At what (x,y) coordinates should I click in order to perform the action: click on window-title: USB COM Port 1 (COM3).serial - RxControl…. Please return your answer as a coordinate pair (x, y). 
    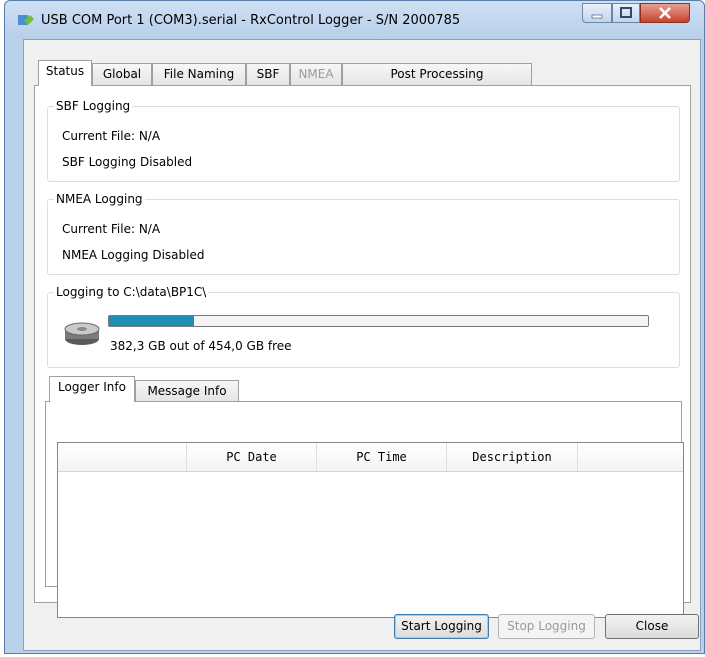
    Looking at the image, I should click on (251, 20).